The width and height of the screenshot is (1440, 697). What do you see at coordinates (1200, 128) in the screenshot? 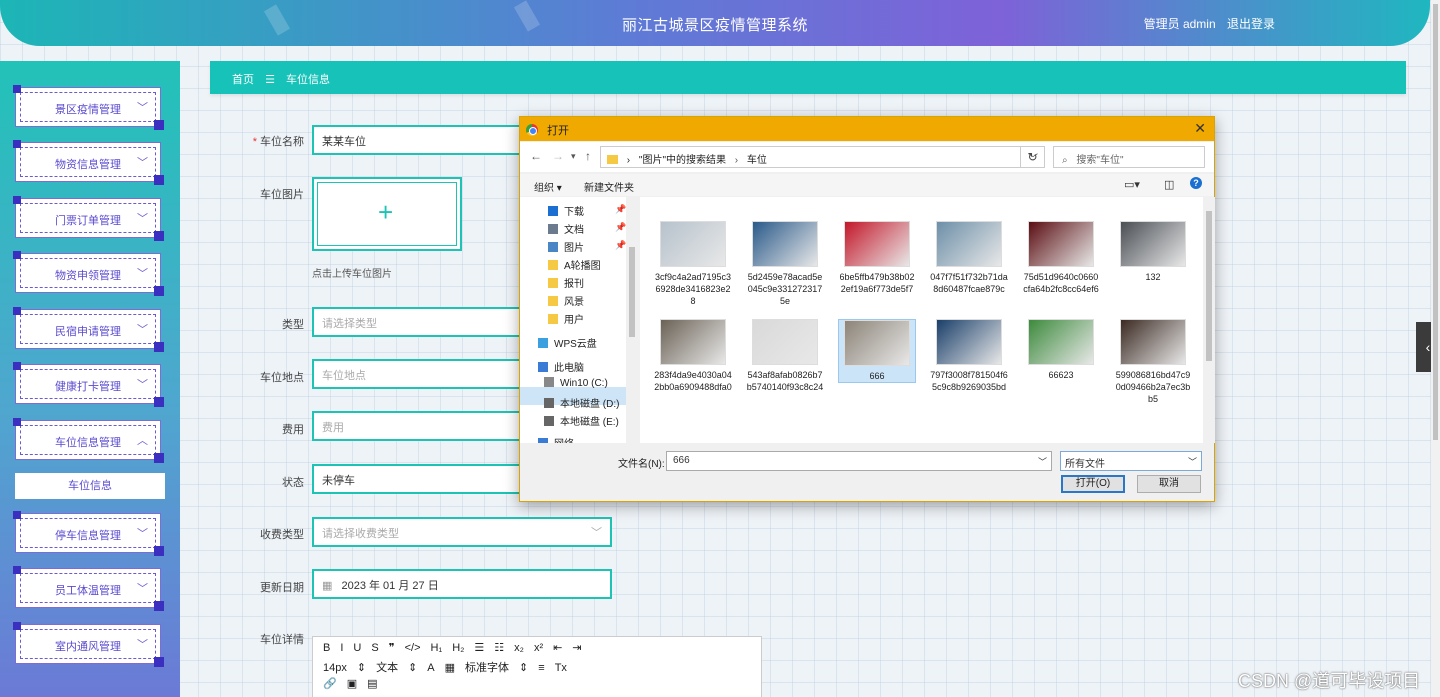
I see `close-icon: ✕` at bounding box center [1200, 128].